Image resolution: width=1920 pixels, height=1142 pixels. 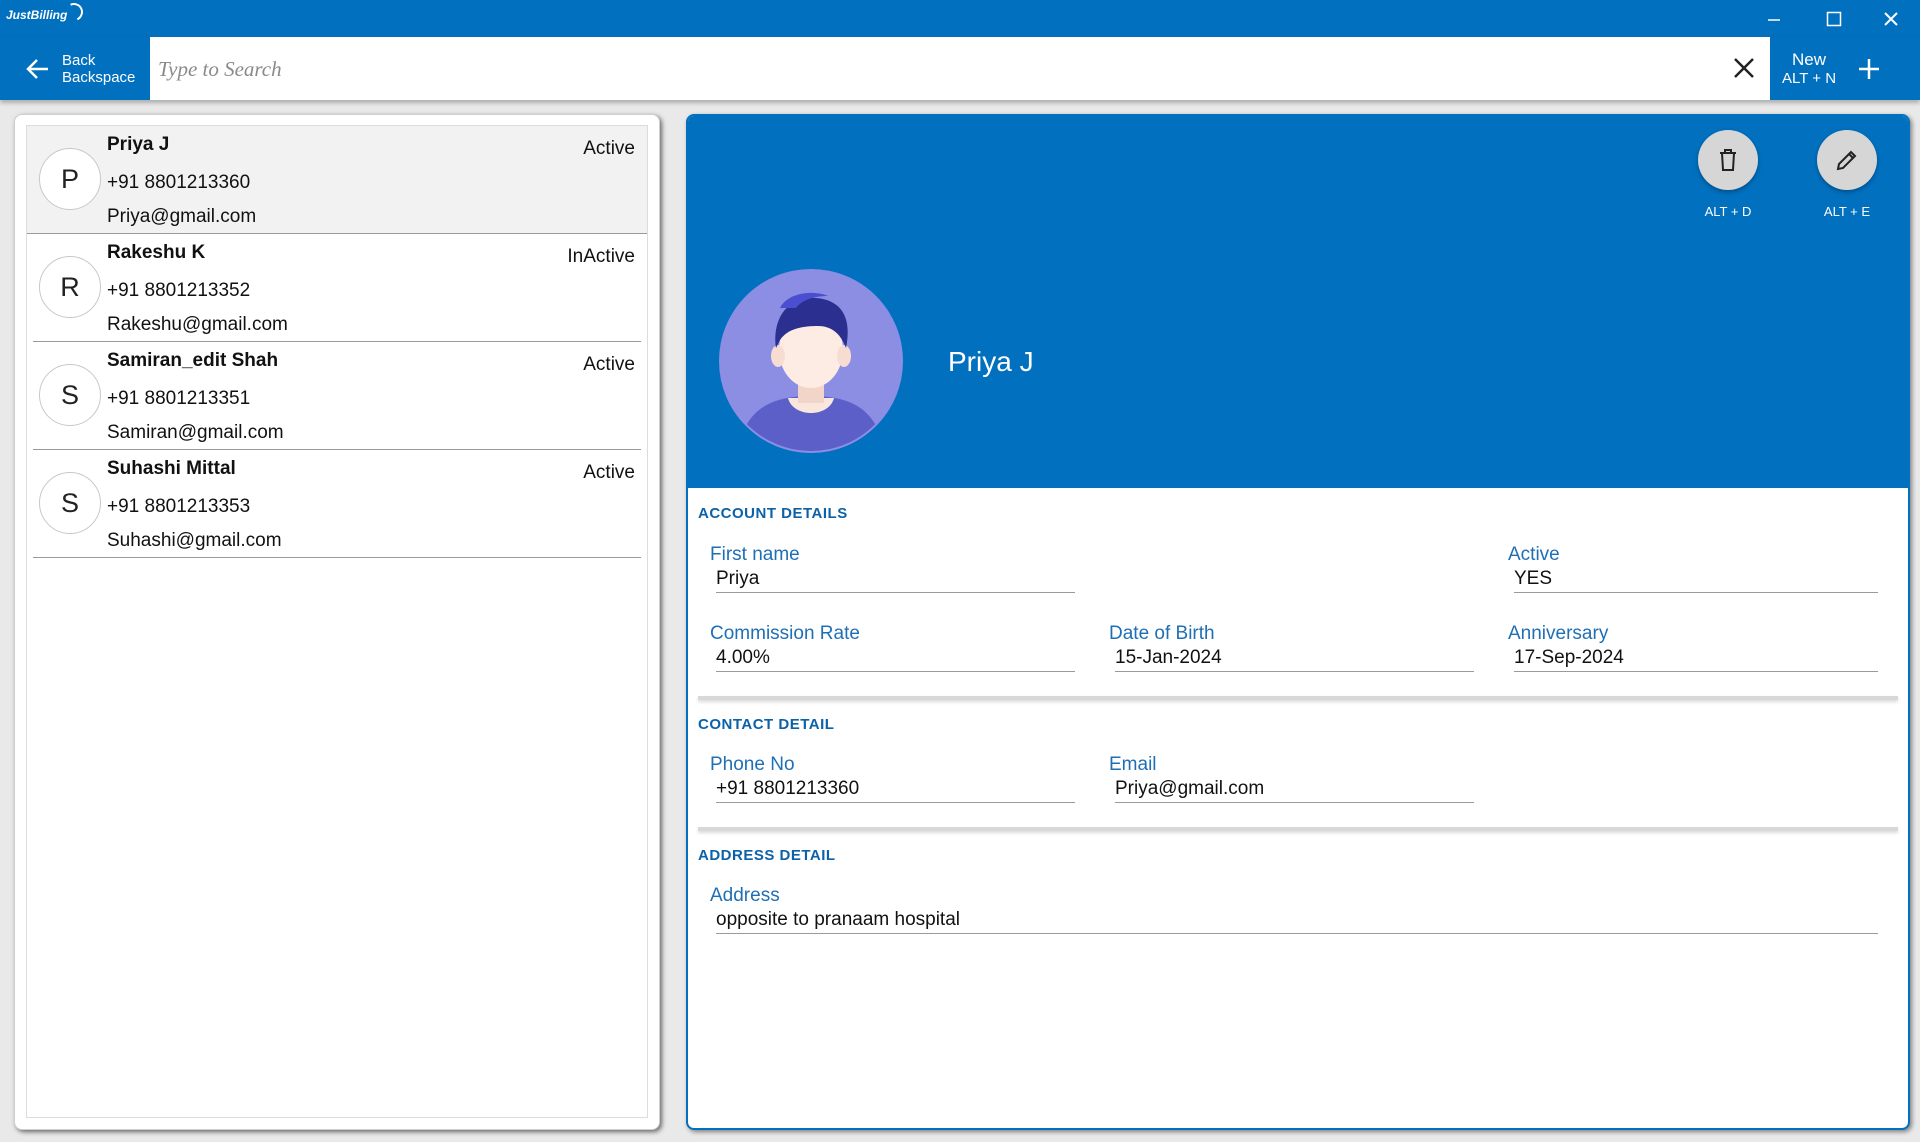 What do you see at coordinates (752, 764) in the screenshot?
I see `phone-label: Phone No` at bounding box center [752, 764].